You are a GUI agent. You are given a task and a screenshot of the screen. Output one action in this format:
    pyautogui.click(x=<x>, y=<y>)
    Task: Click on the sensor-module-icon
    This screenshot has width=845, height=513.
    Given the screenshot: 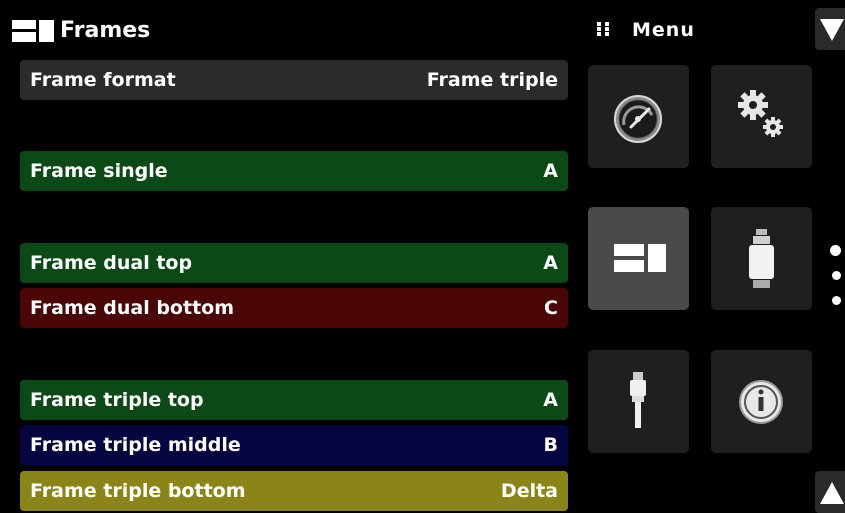 What is the action you would take?
    pyautogui.click(x=761, y=258)
    